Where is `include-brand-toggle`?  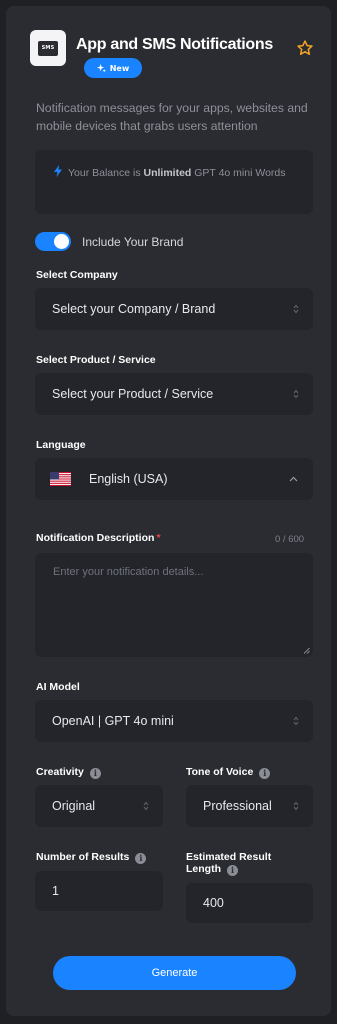 include-brand-toggle is located at coordinates (53, 241).